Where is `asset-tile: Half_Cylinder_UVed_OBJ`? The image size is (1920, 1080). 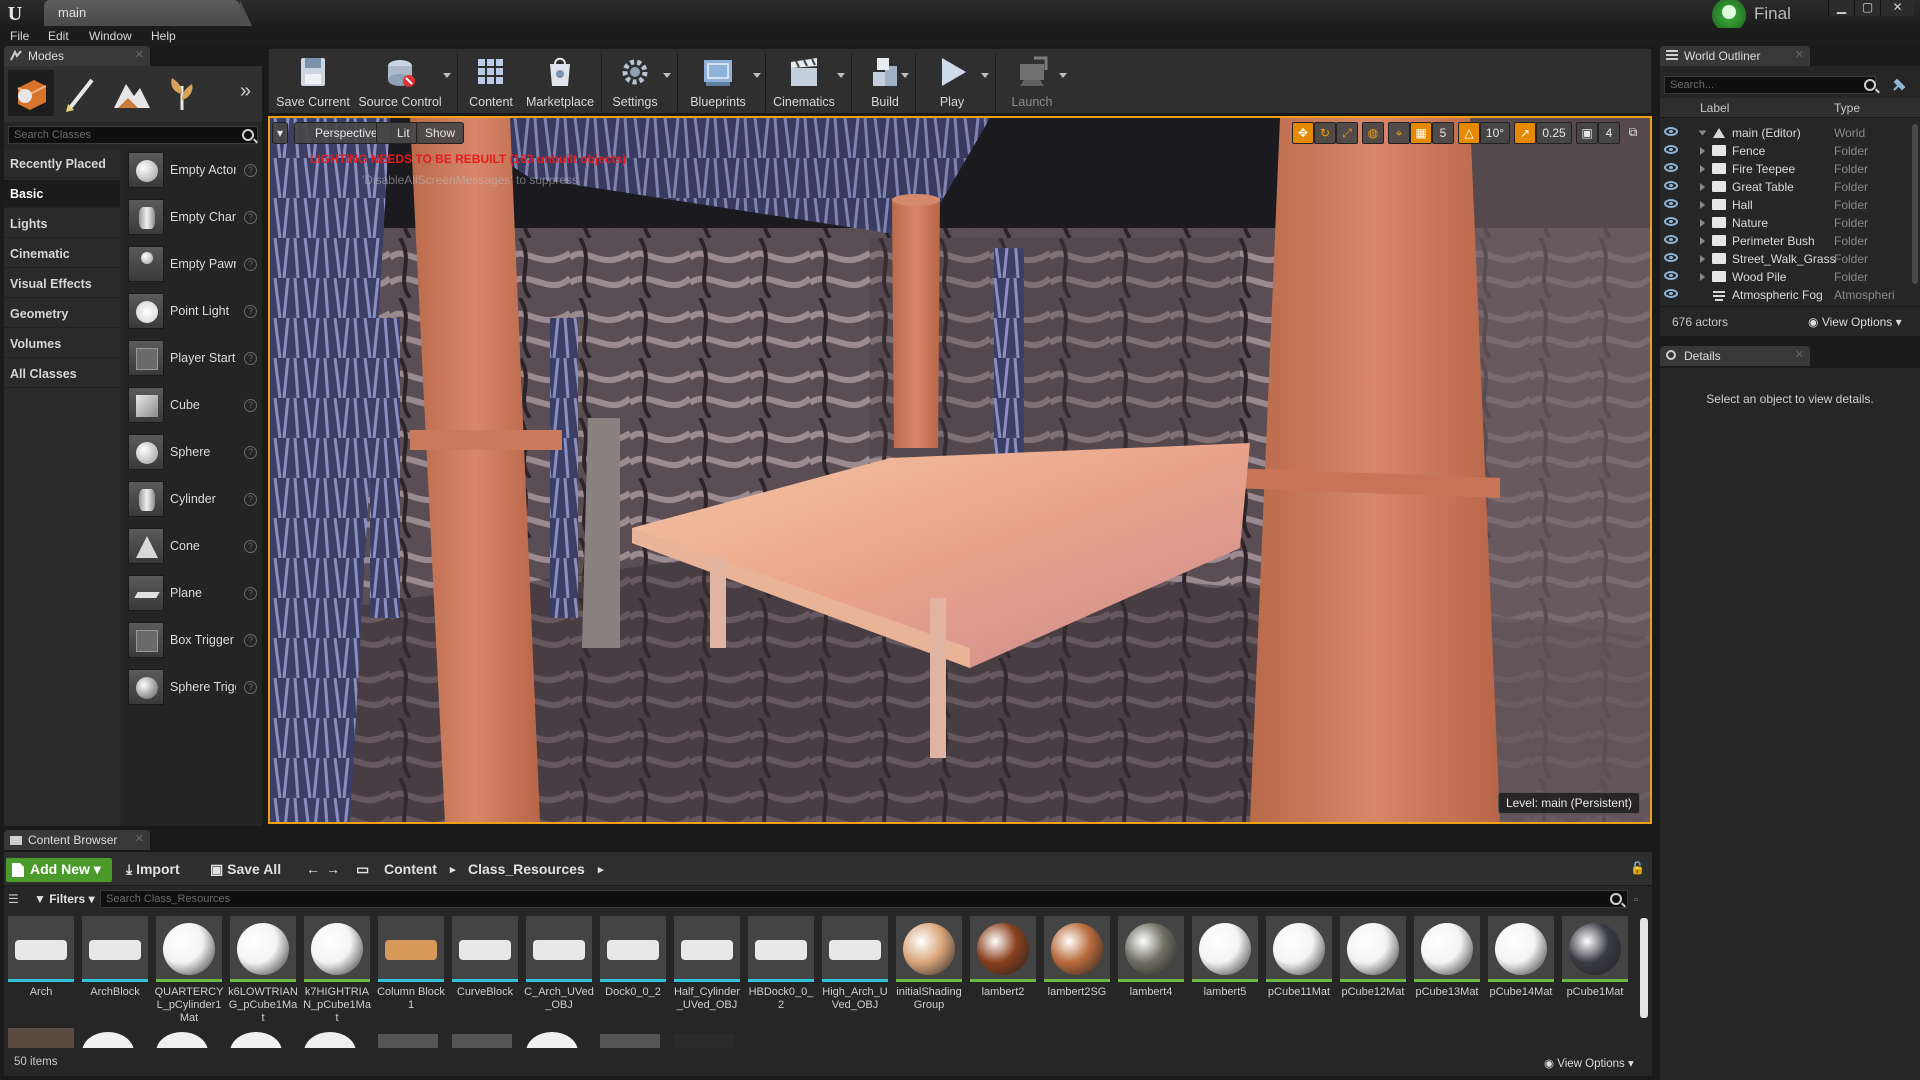
asset-tile: Half_Cylinder_UVed_OBJ is located at coordinates (708, 971).